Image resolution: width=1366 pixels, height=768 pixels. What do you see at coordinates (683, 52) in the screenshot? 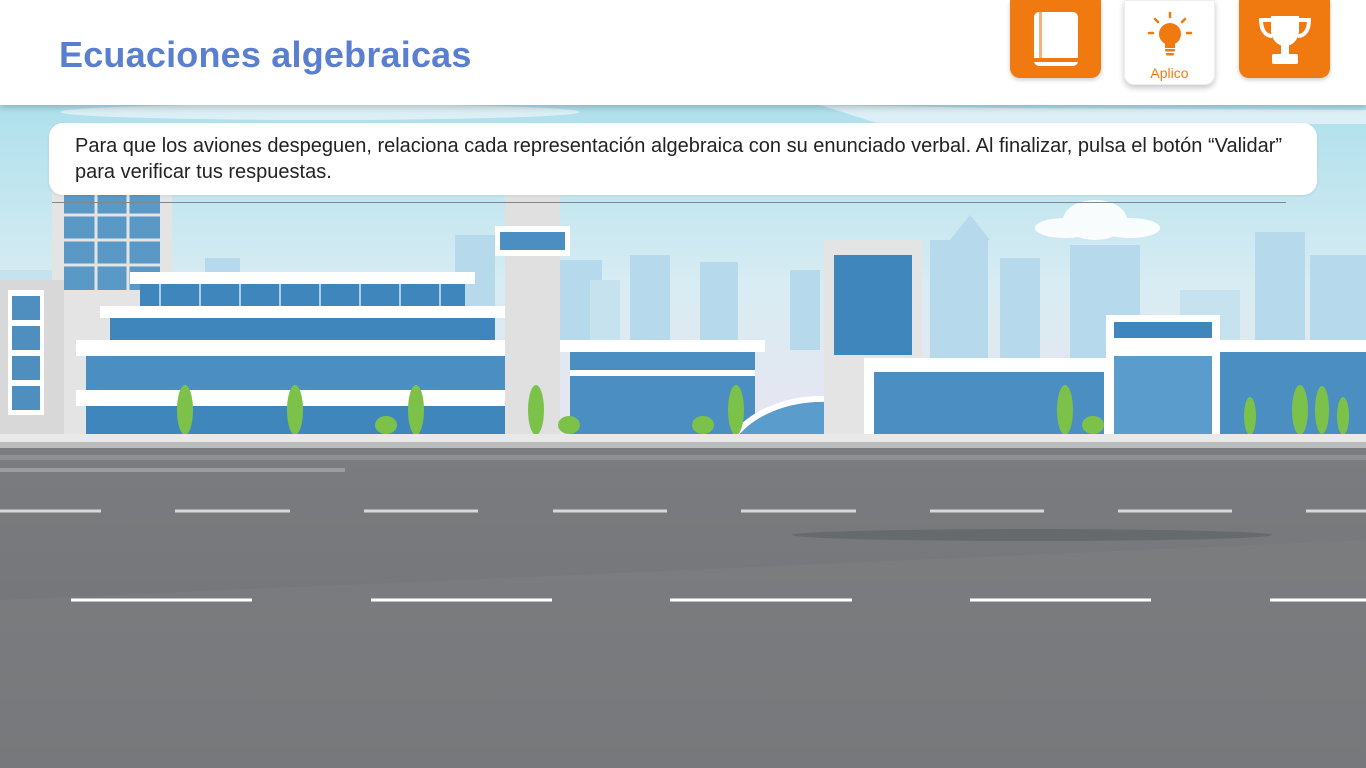
I see `top-bar: Ecuaciones algebraicas Aplico` at bounding box center [683, 52].